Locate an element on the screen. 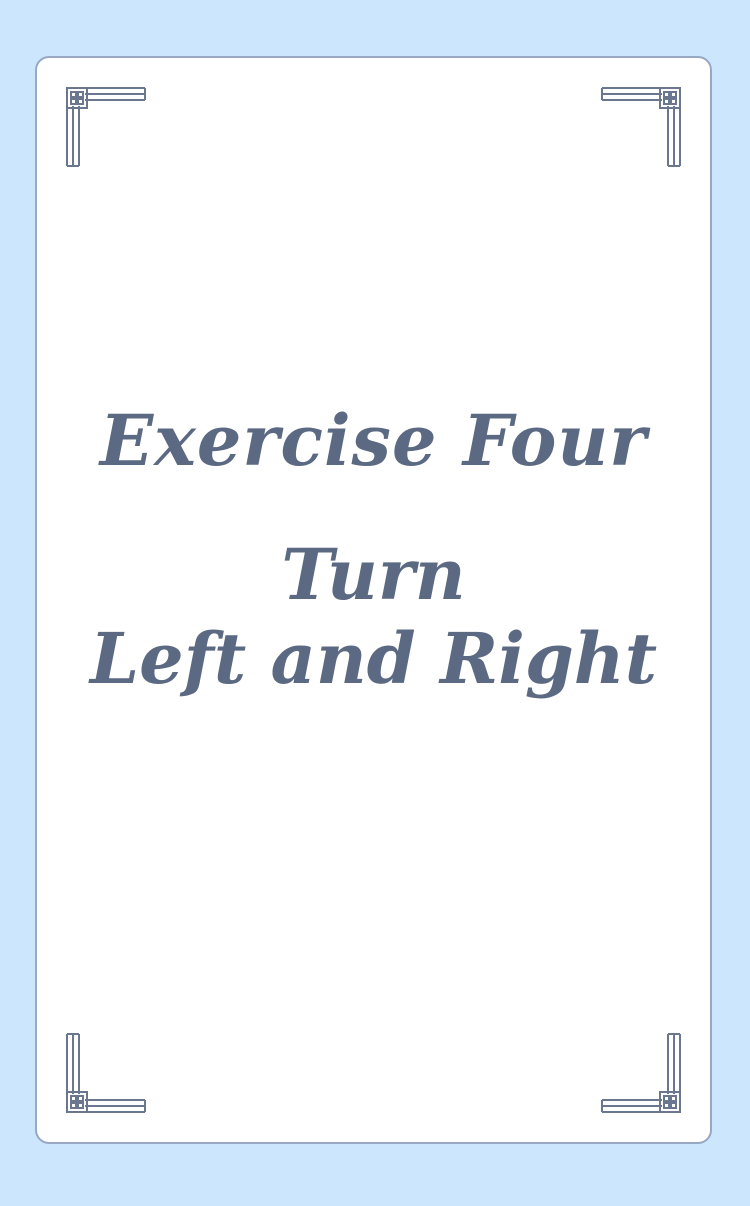 The image size is (750, 1206). exercise-subtitle-line-1: Turn is located at coordinates (373, 574).